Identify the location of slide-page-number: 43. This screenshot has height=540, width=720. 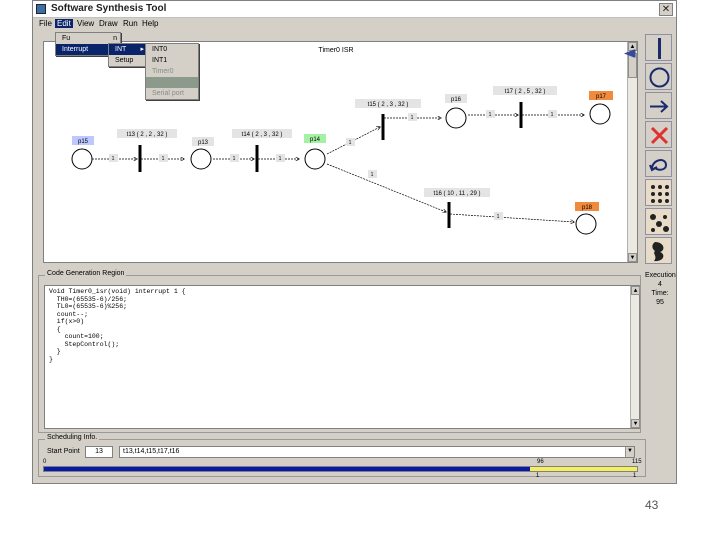
(652, 505).